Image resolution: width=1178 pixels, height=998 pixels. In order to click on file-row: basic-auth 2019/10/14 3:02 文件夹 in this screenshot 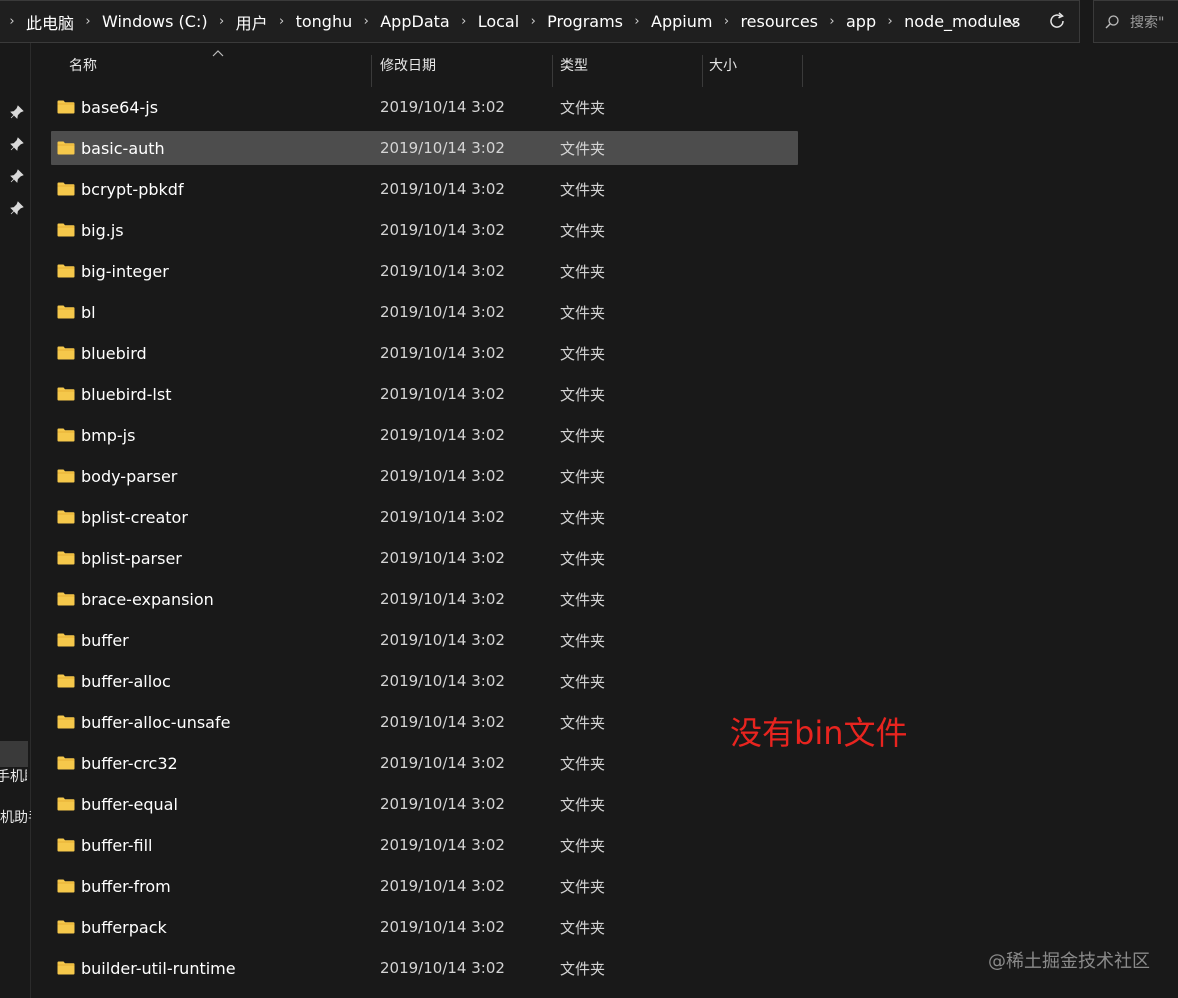, I will do `click(424, 148)`.